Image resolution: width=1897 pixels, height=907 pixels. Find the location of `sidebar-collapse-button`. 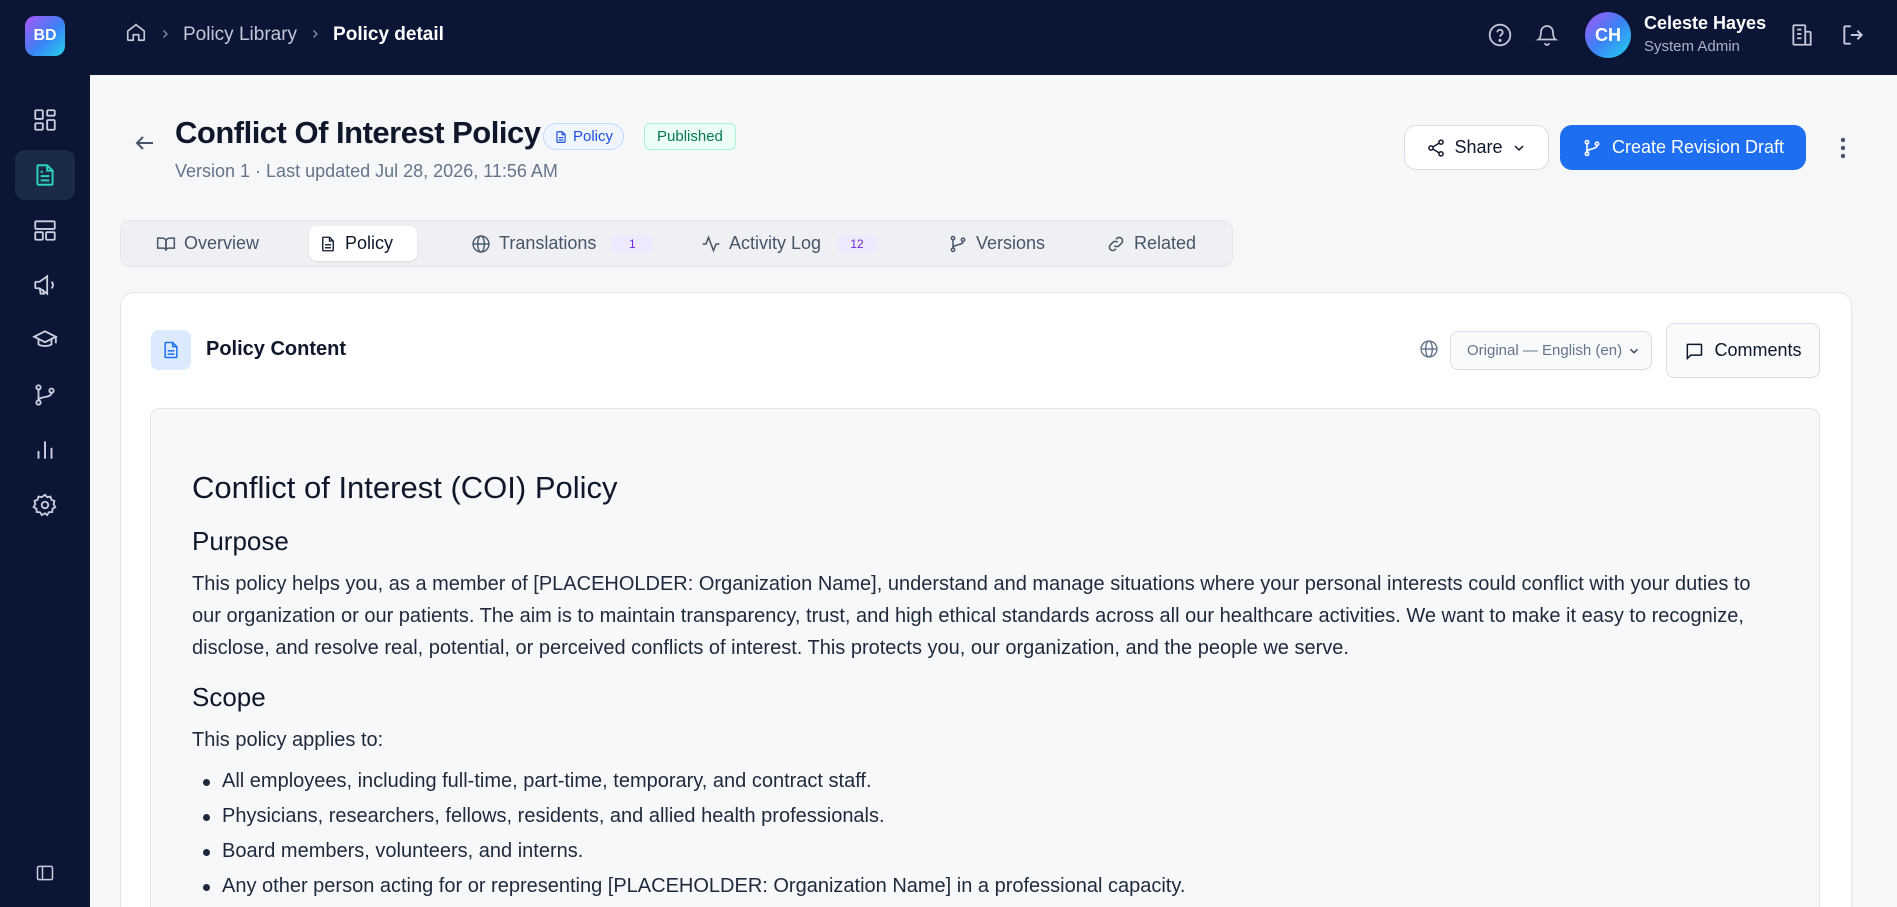

sidebar-collapse-button is located at coordinates (45, 872).